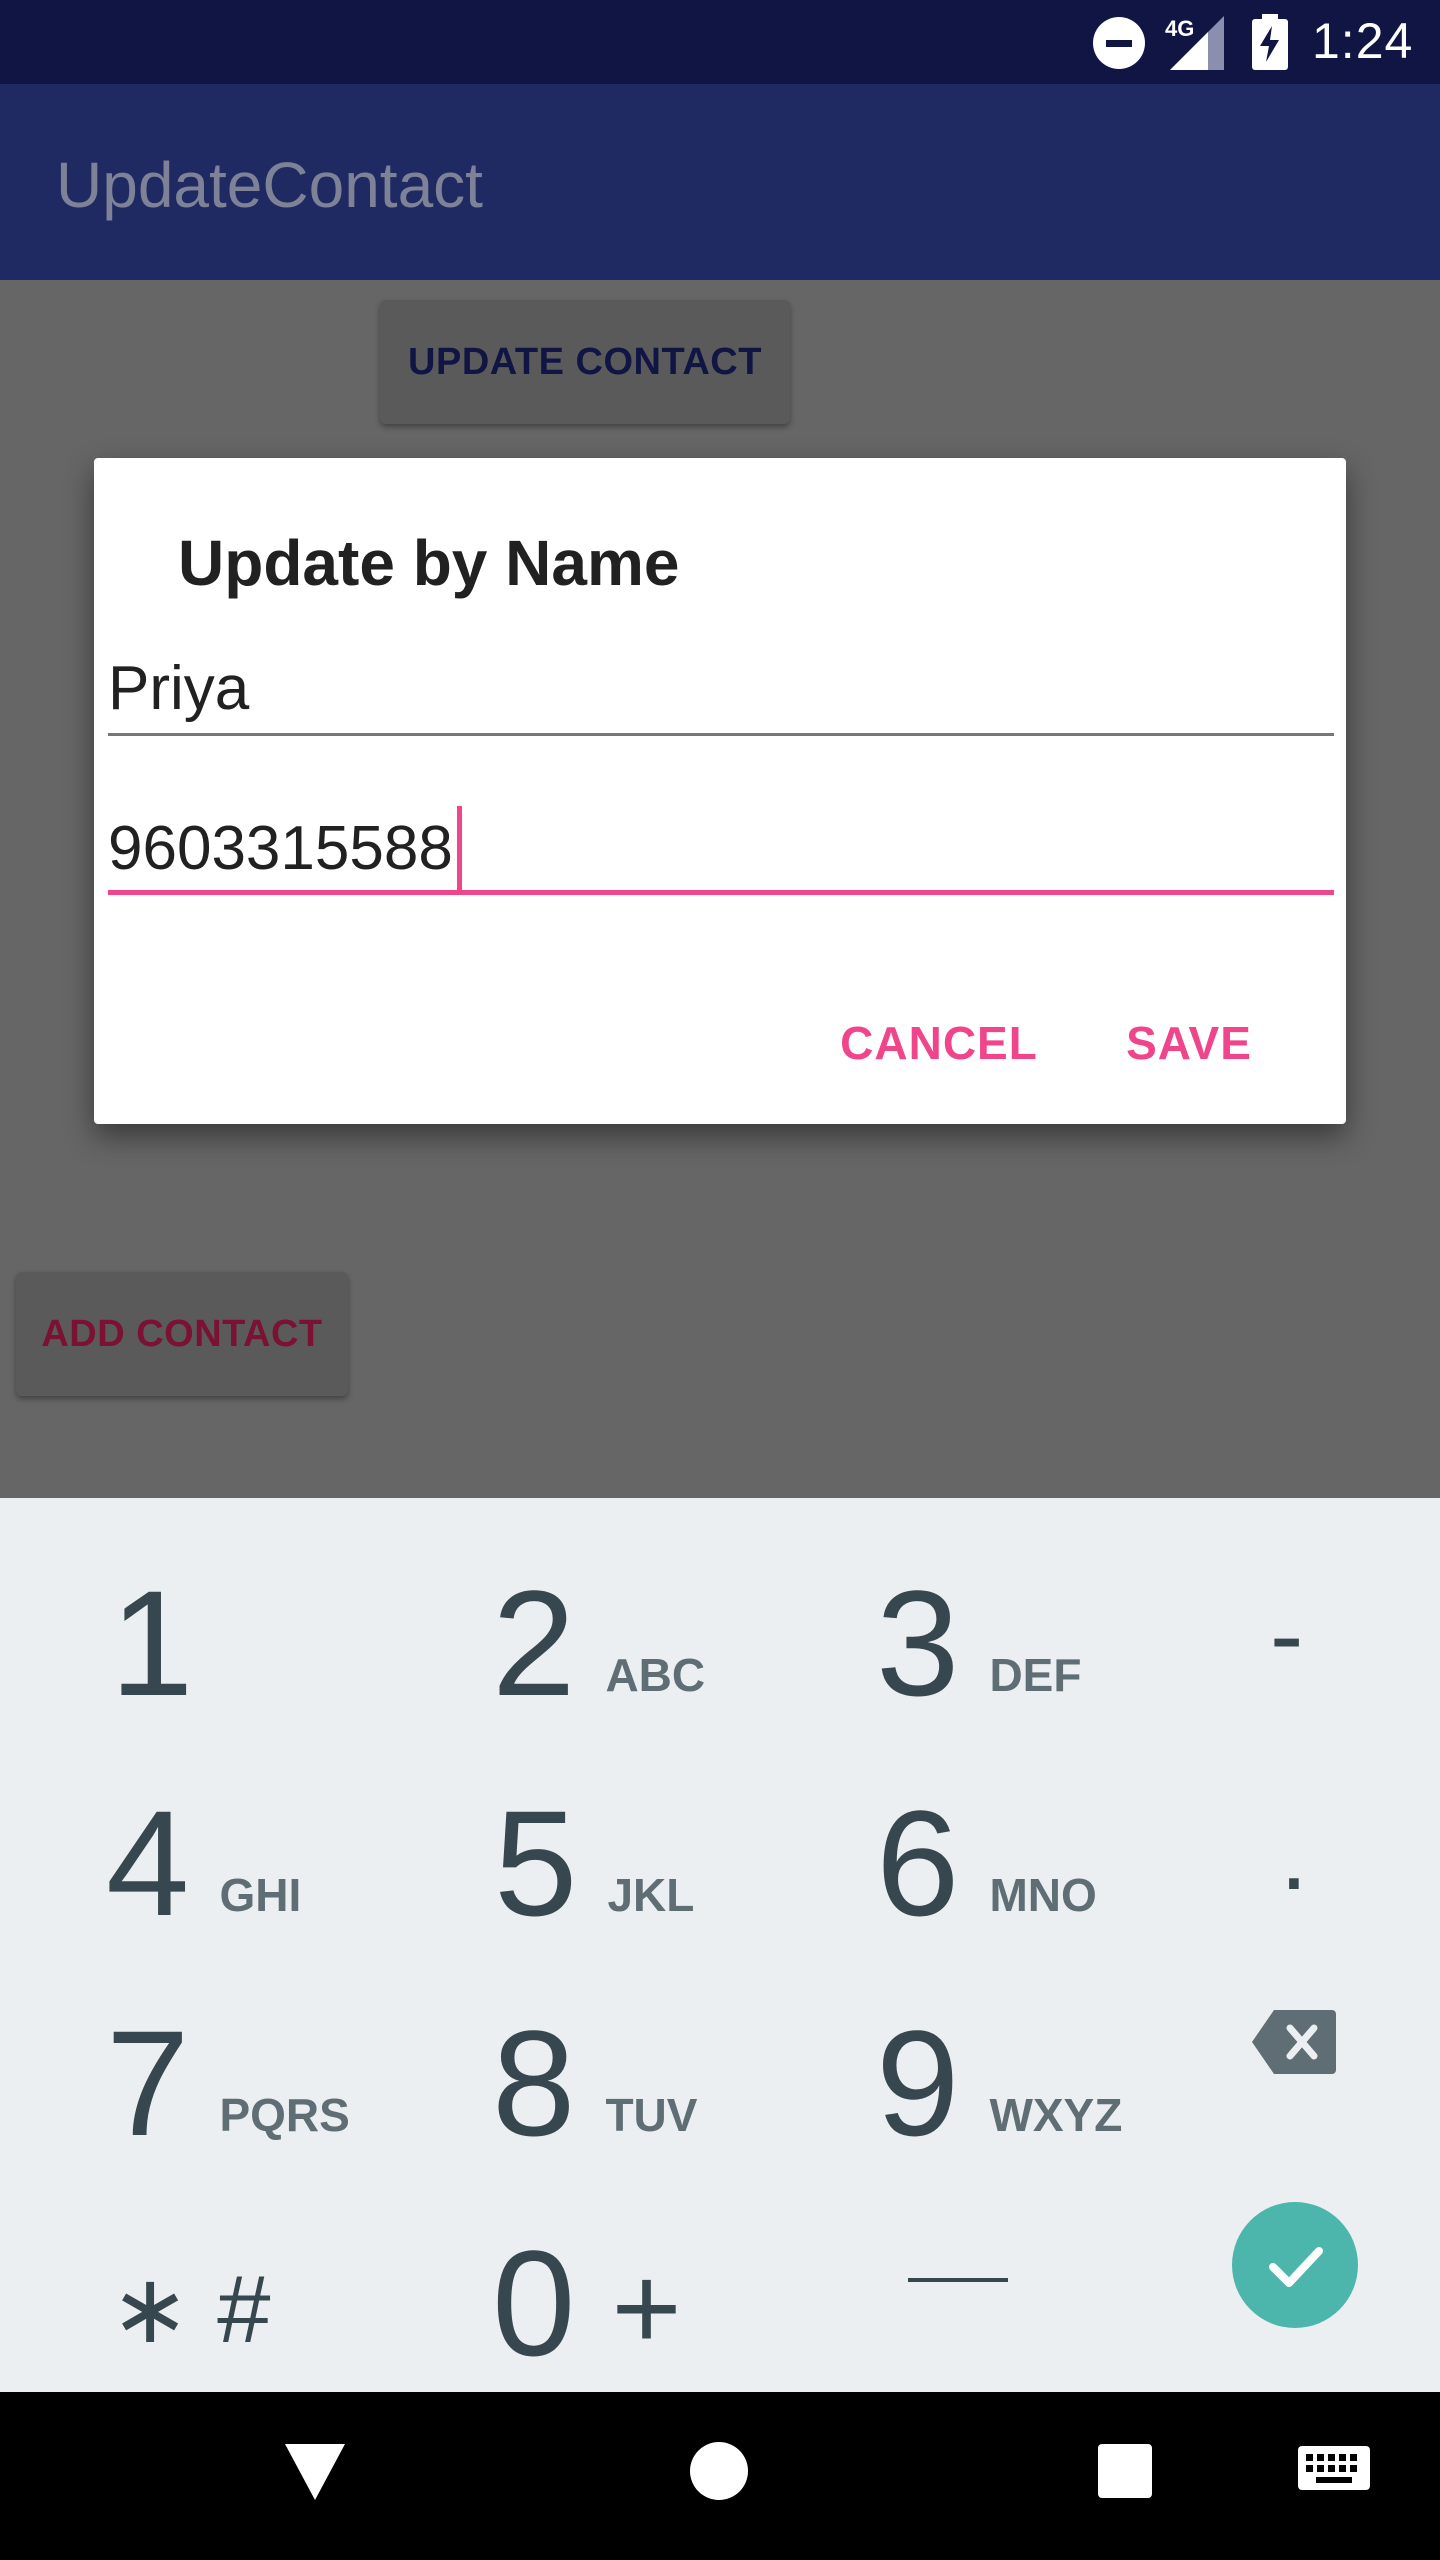  I want to click on do-not-disturb-icon, so click(1119, 43).